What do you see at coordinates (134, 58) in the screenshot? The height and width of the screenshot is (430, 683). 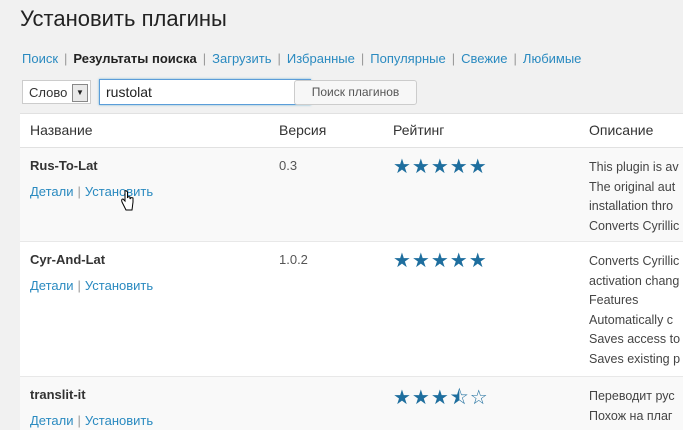 I see `subnav-search-results: Результаты поиска` at bounding box center [134, 58].